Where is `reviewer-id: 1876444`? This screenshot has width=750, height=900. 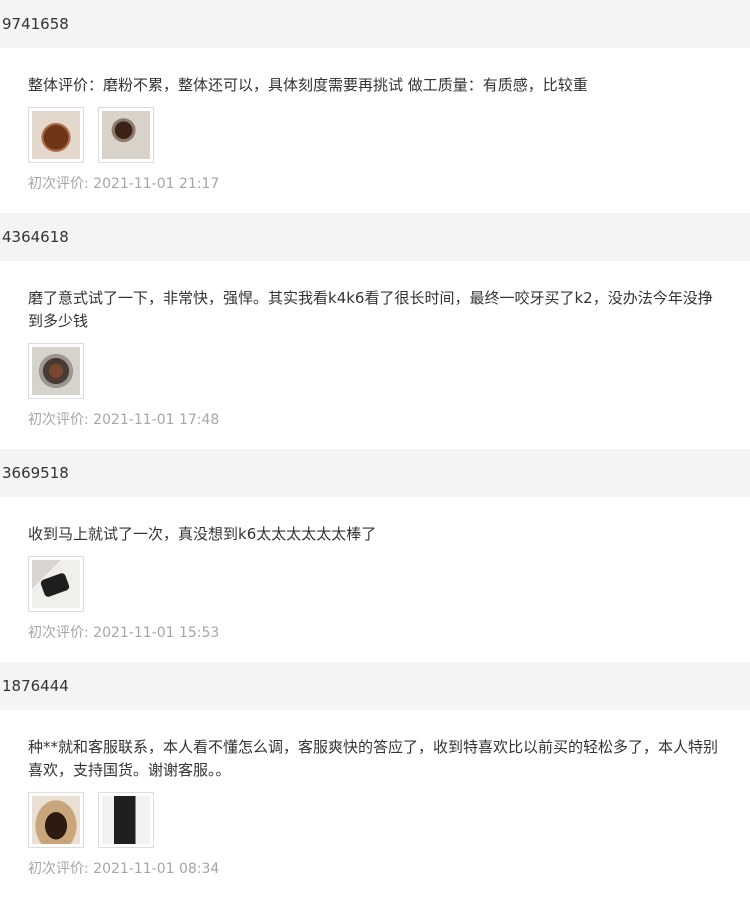
reviewer-id: 1876444 is located at coordinates (375, 686).